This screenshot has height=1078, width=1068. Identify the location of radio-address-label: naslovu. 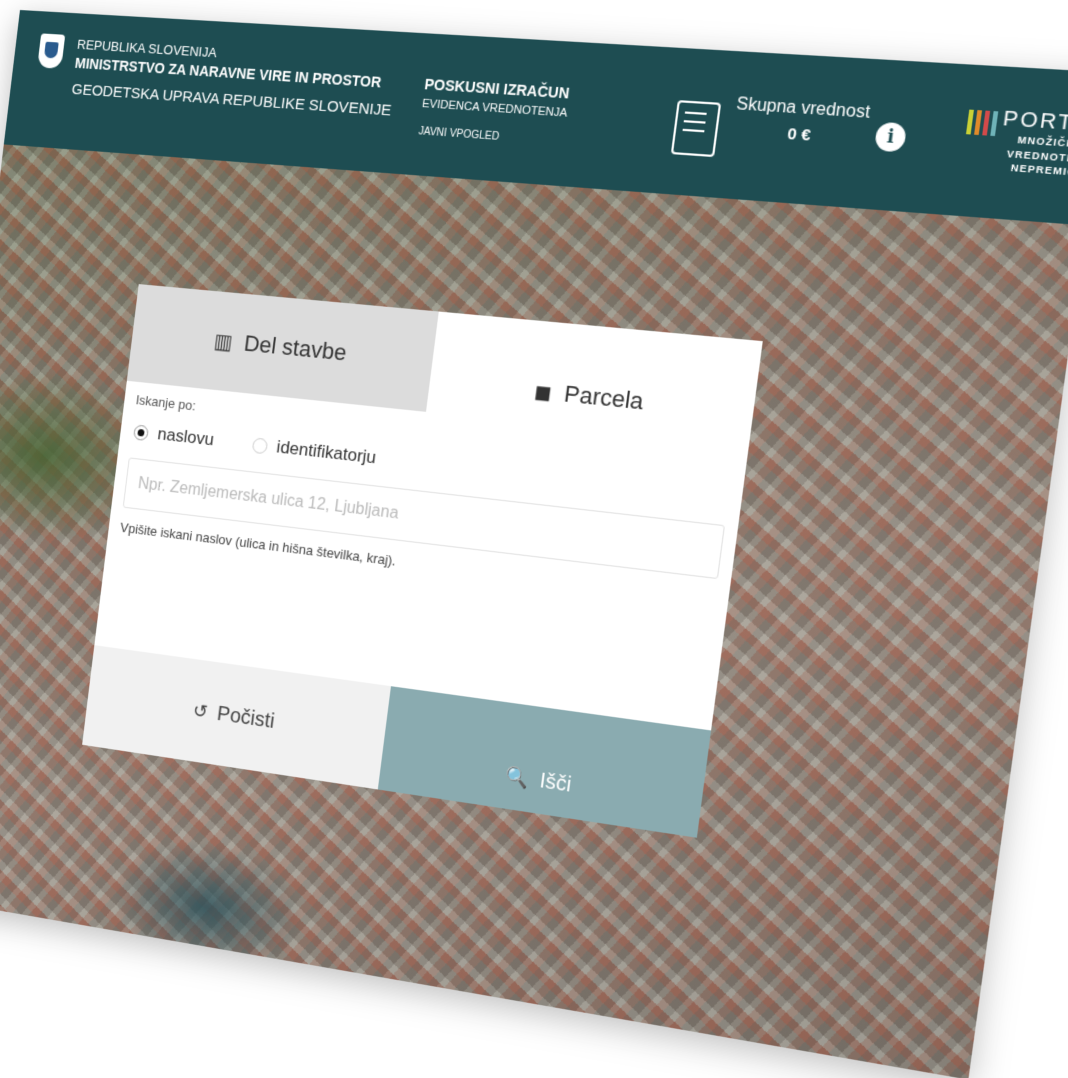
(185, 436).